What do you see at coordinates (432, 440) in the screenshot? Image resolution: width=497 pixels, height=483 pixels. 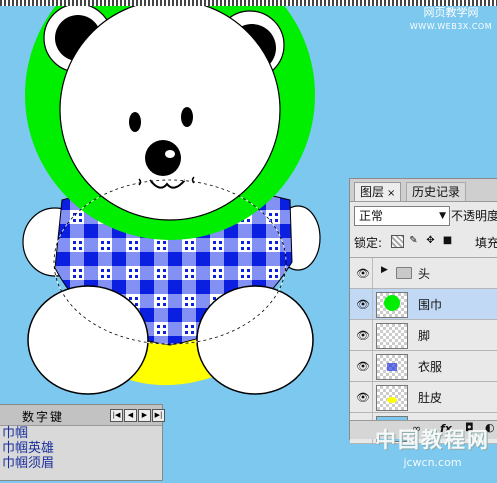 I see `watermark-bottom-title: 中国教程网` at bounding box center [432, 440].